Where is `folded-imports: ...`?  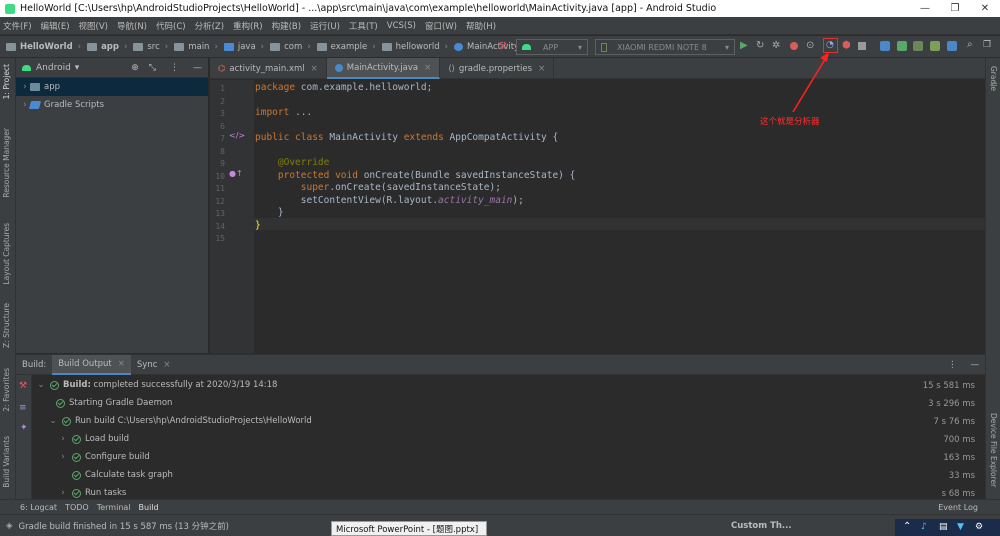 folded-imports: ... is located at coordinates (303, 112).